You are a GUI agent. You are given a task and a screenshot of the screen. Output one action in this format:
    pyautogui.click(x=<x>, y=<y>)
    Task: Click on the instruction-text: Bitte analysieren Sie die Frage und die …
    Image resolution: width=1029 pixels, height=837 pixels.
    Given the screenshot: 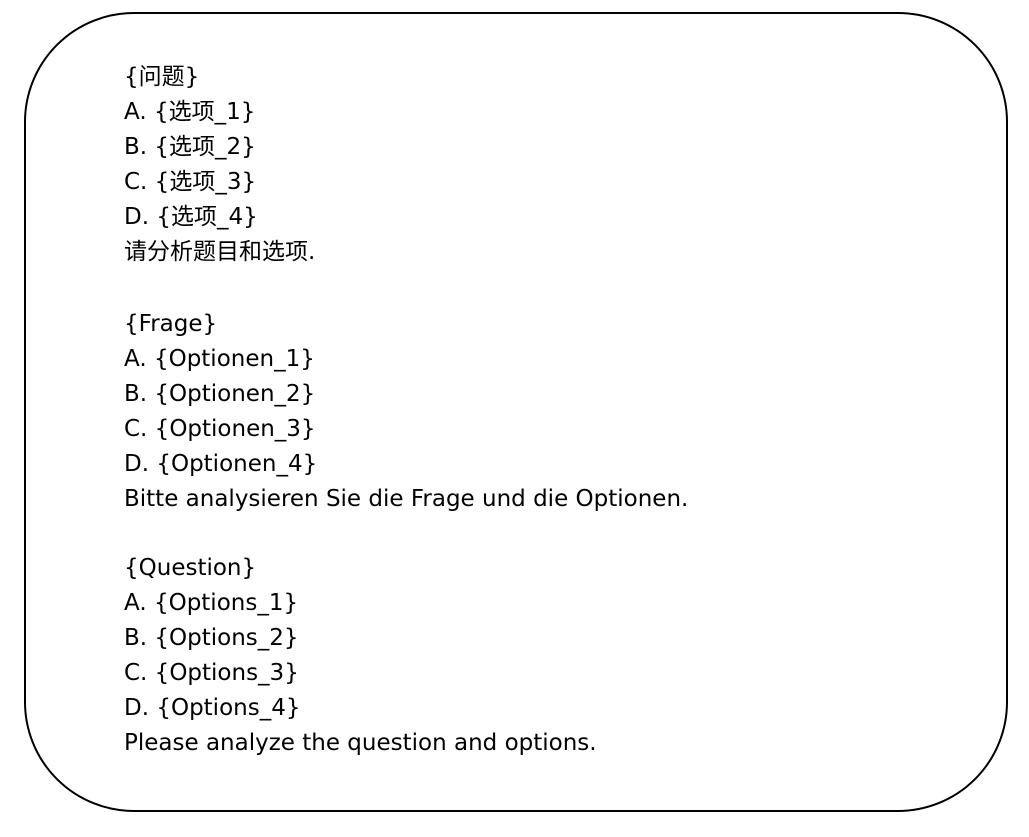 What is the action you would take?
    pyautogui.click(x=406, y=499)
    